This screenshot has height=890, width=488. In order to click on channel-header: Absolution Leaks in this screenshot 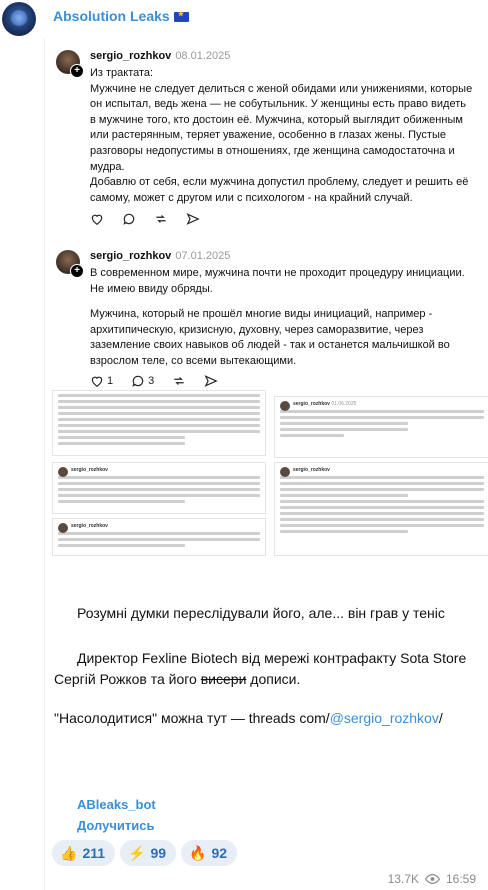, I will do `click(244, 19)`.